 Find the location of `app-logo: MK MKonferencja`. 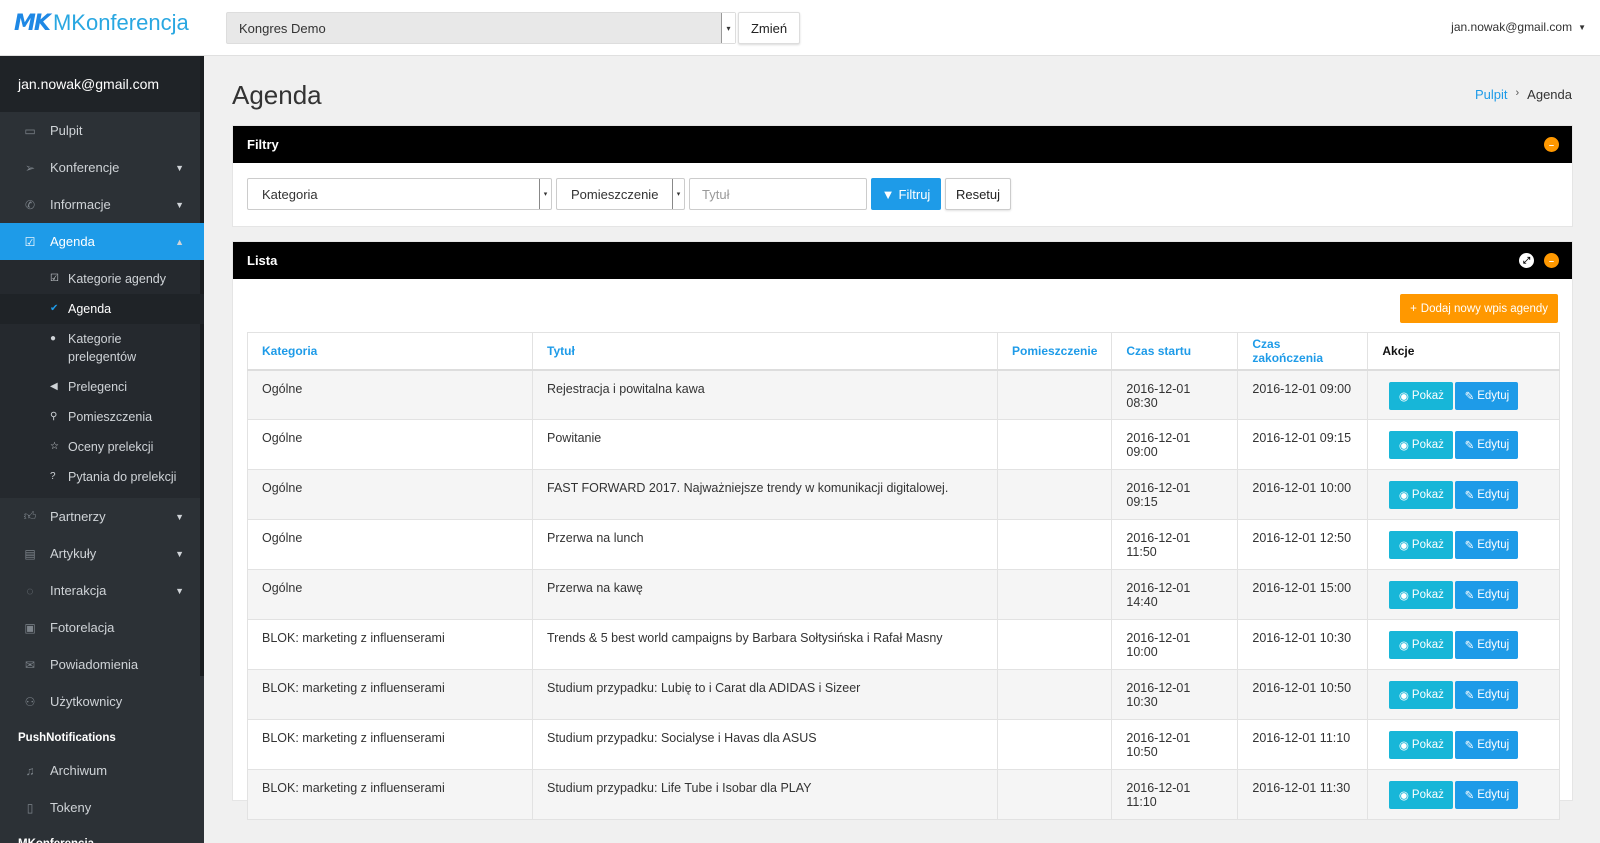

app-logo: MK MKonferencja is located at coordinates (101, 23).